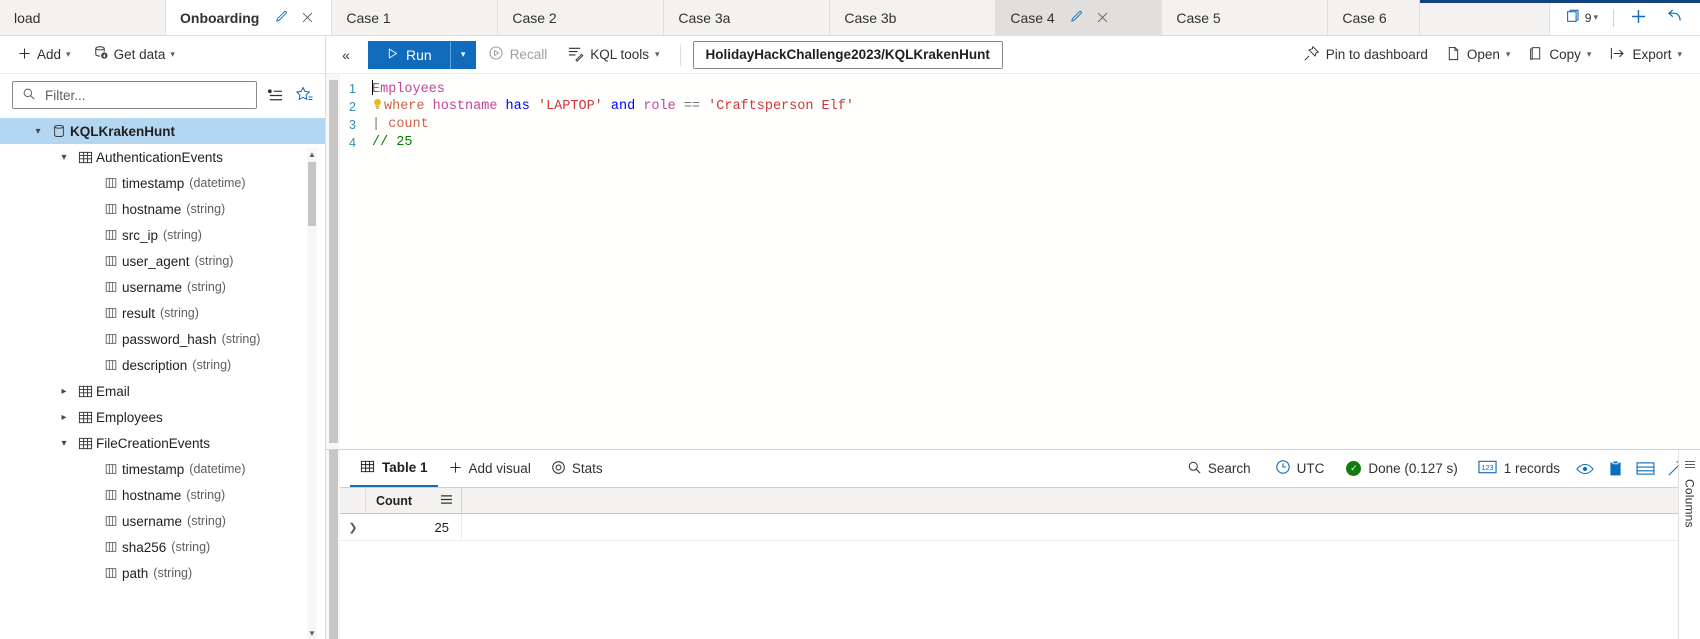  I want to click on row-expand-chevron-right-icon: ❯, so click(353, 527).